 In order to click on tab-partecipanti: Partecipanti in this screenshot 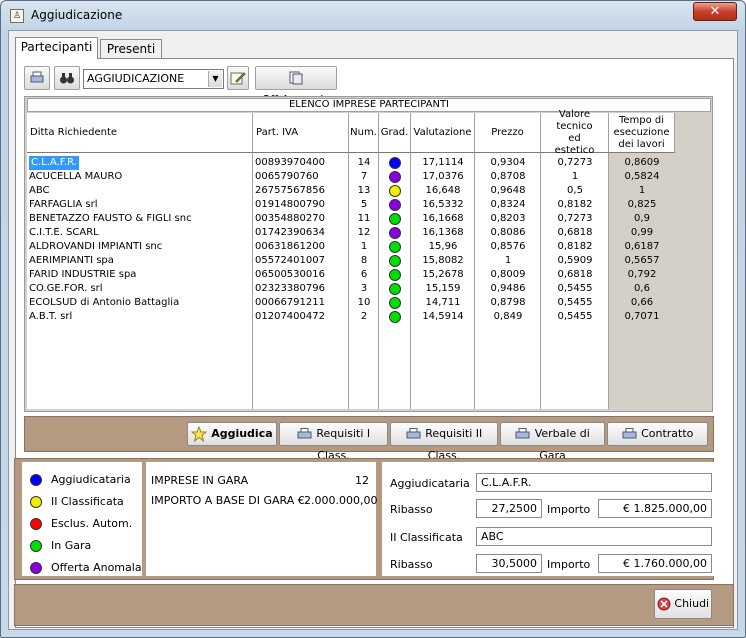, I will do `click(56, 48)`.